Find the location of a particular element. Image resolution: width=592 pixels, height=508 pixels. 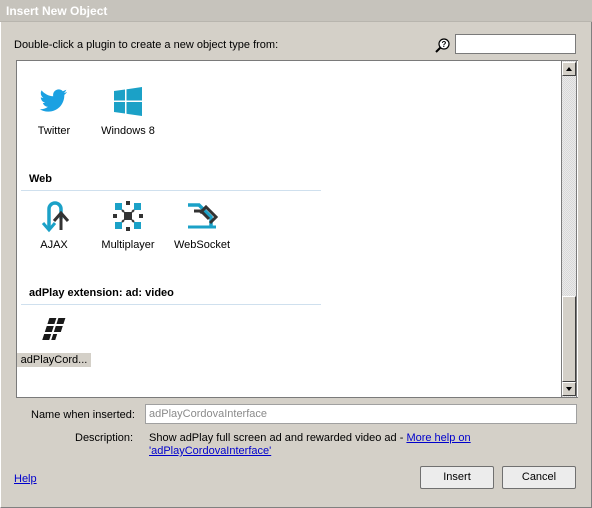

plugin-label: Multiplayer is located at coordinates (128, 245).